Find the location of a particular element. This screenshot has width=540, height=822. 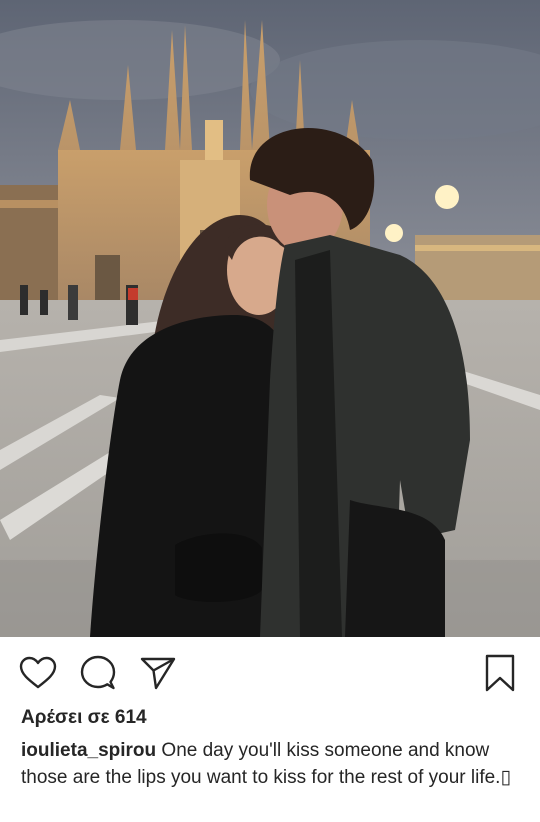

comment-button is located at coordinates (98, 673).